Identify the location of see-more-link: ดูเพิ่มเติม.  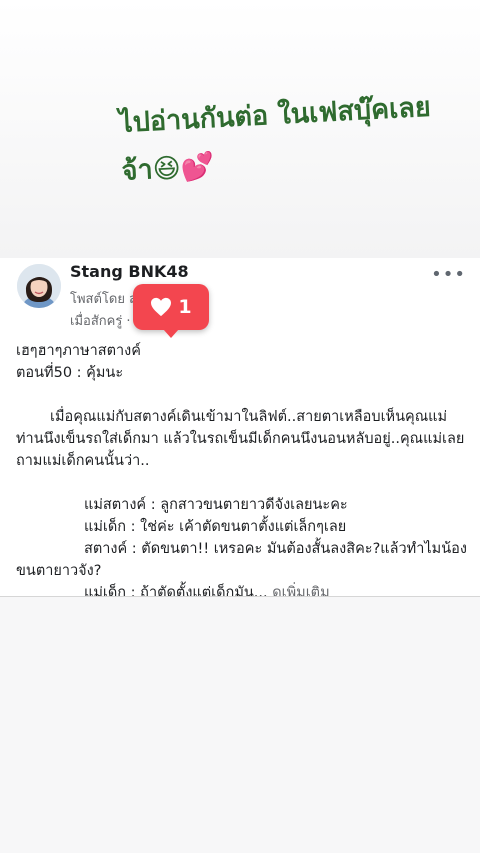
(300, 590).